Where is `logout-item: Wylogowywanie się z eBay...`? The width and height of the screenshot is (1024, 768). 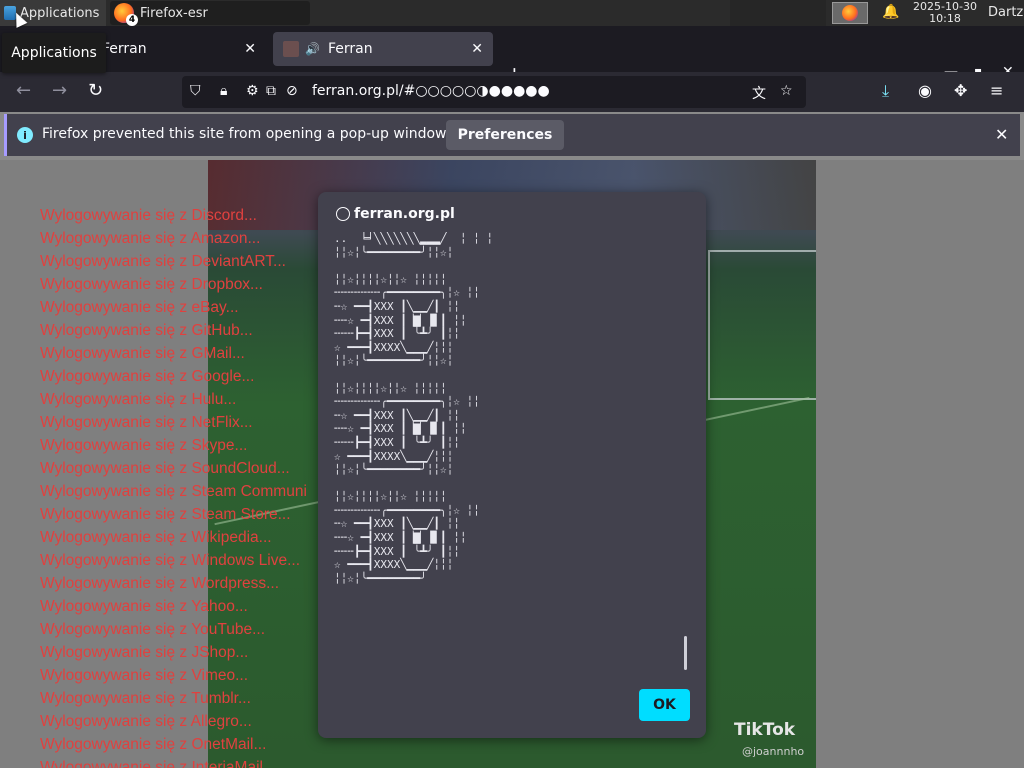
logout-item: Wylogowywanie się z eBay... is located at coordinates (139, 307).